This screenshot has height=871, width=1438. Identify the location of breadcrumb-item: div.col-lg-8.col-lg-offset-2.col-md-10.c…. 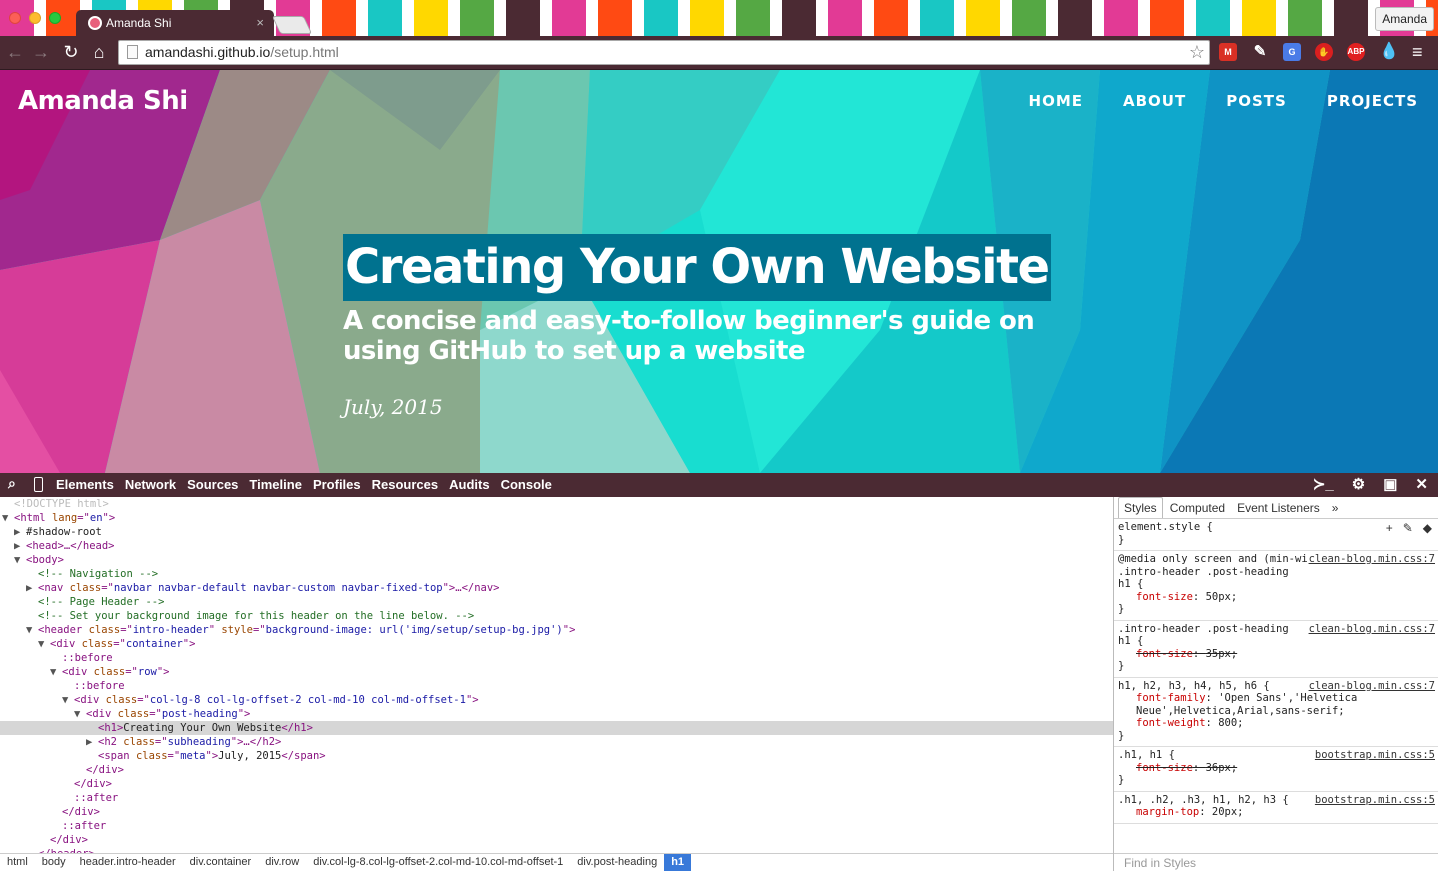
(438, 862).